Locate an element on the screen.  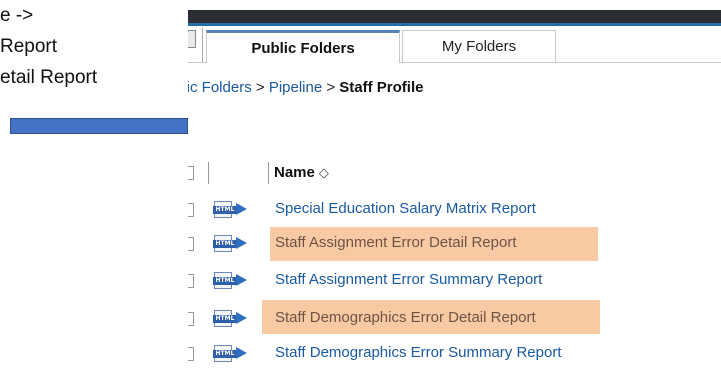
report-link: Staff Assignment Error Summary Report is located at coordinates (408, 279).